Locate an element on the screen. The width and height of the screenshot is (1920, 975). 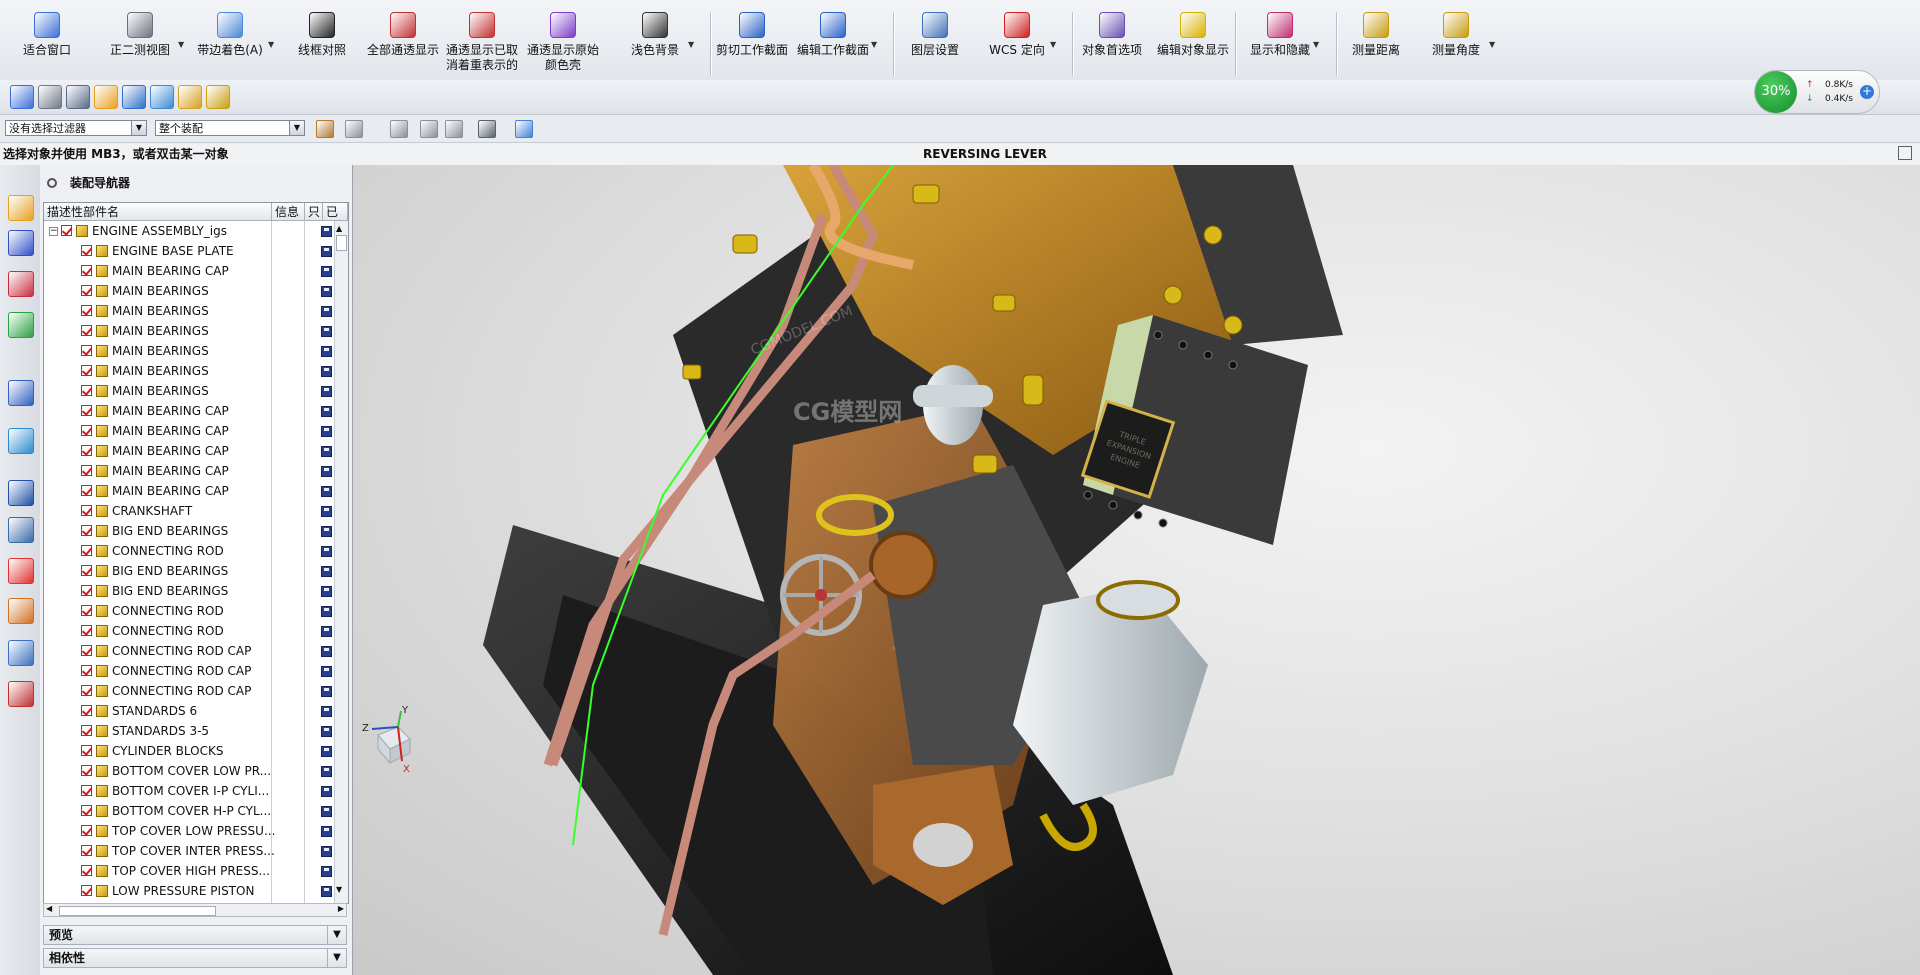
select-icon is located at coordinates (429, 129).